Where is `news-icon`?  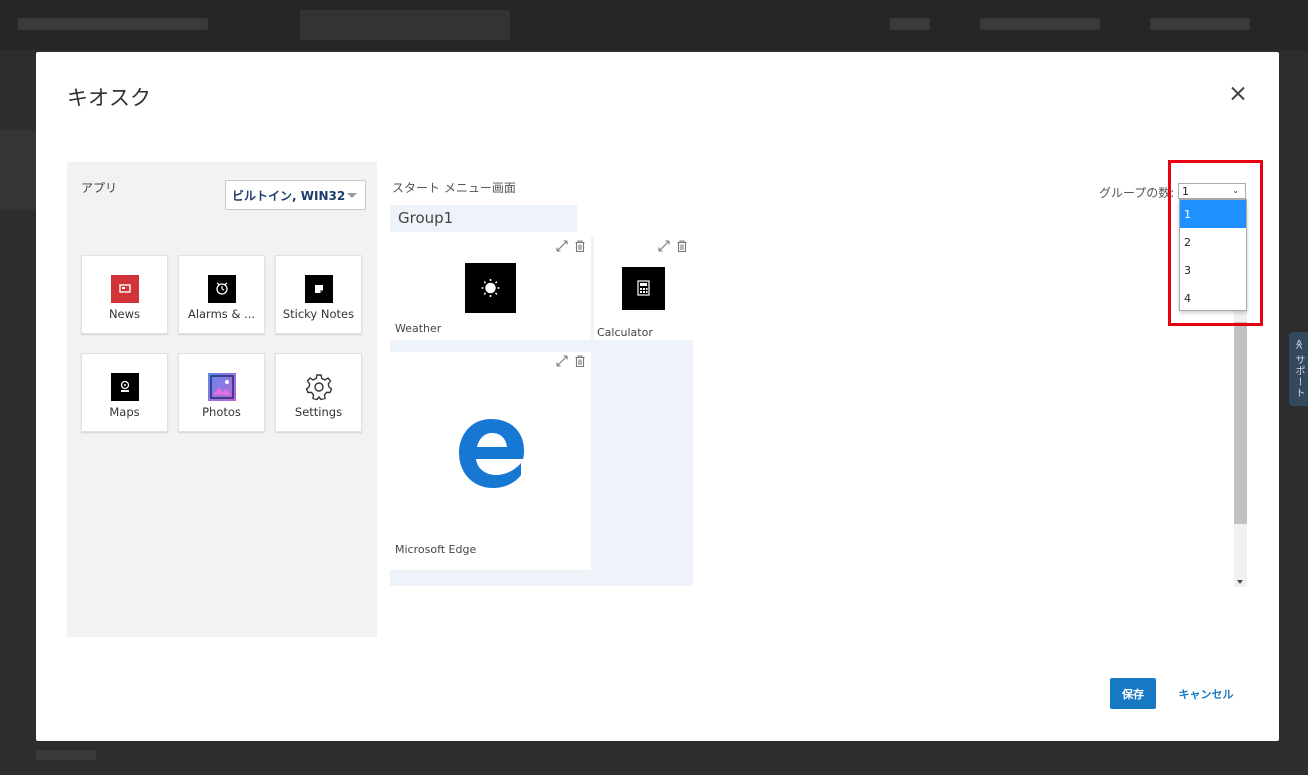 news-icon is located at coordinates (125, 289).